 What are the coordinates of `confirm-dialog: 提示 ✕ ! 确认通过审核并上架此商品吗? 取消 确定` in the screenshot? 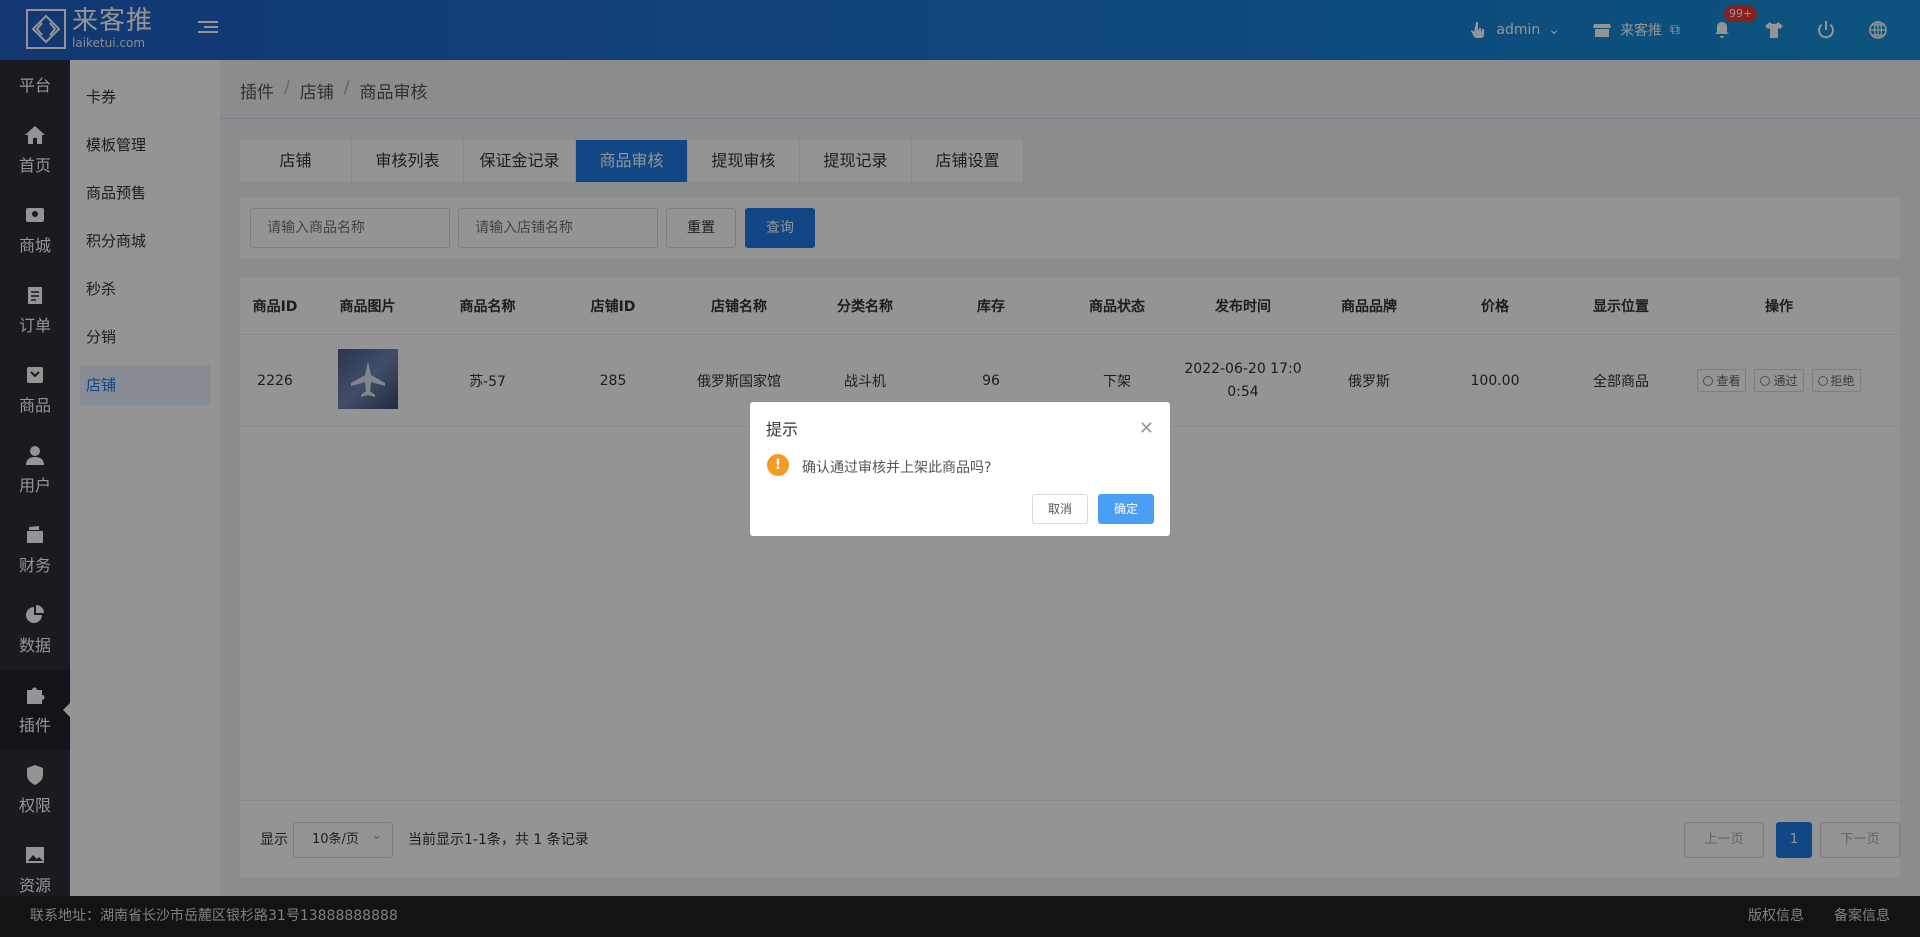 It's located at (960, 469).